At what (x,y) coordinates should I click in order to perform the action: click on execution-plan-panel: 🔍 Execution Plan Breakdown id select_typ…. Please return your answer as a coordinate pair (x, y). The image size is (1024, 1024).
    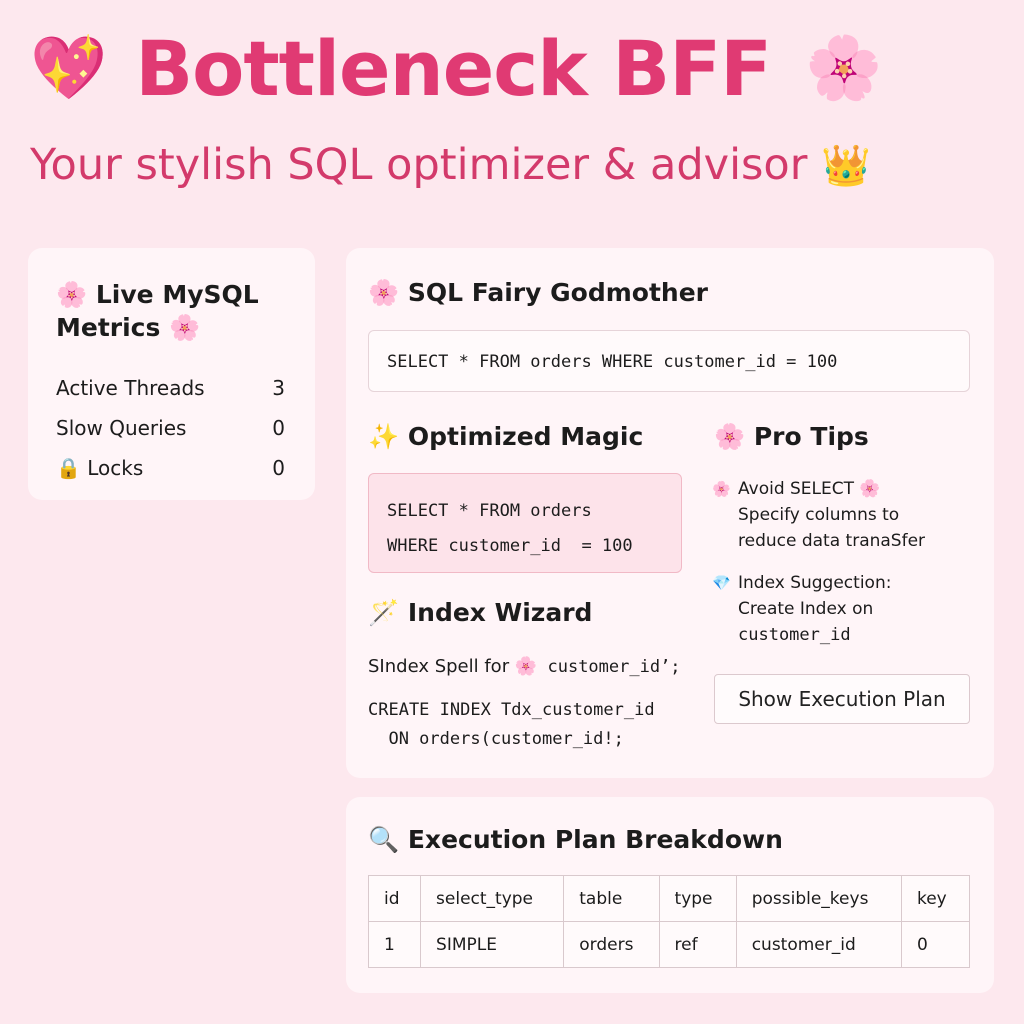
    Looking at the image, I should click on (670, 895).